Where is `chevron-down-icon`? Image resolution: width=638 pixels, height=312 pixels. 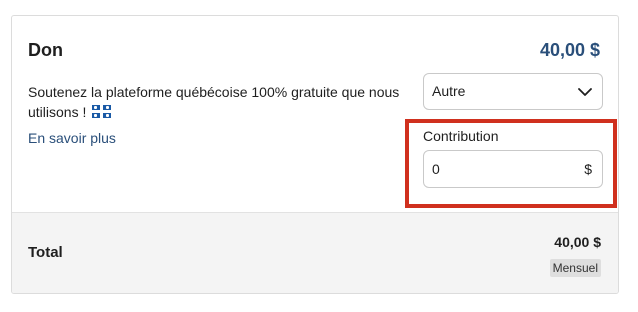 chevron-down-icon is located at coordinates (585, 92).